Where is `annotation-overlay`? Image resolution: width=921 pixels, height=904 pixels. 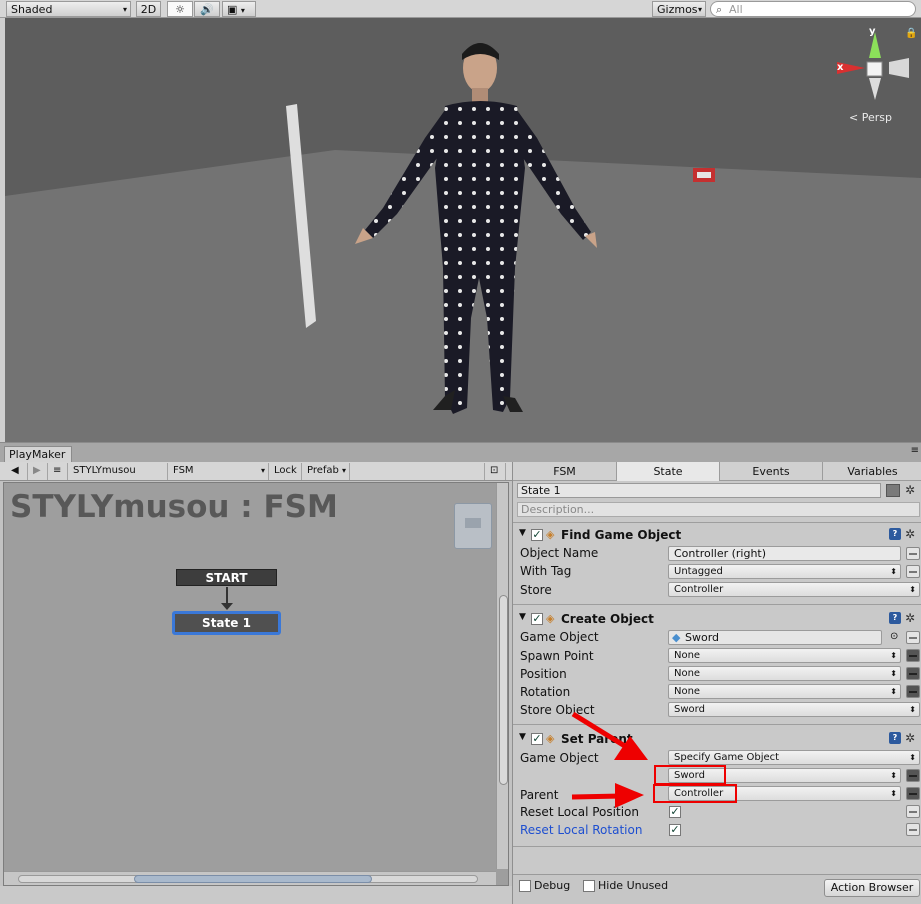
annotation-overlay is located at coordinates (609, 759).